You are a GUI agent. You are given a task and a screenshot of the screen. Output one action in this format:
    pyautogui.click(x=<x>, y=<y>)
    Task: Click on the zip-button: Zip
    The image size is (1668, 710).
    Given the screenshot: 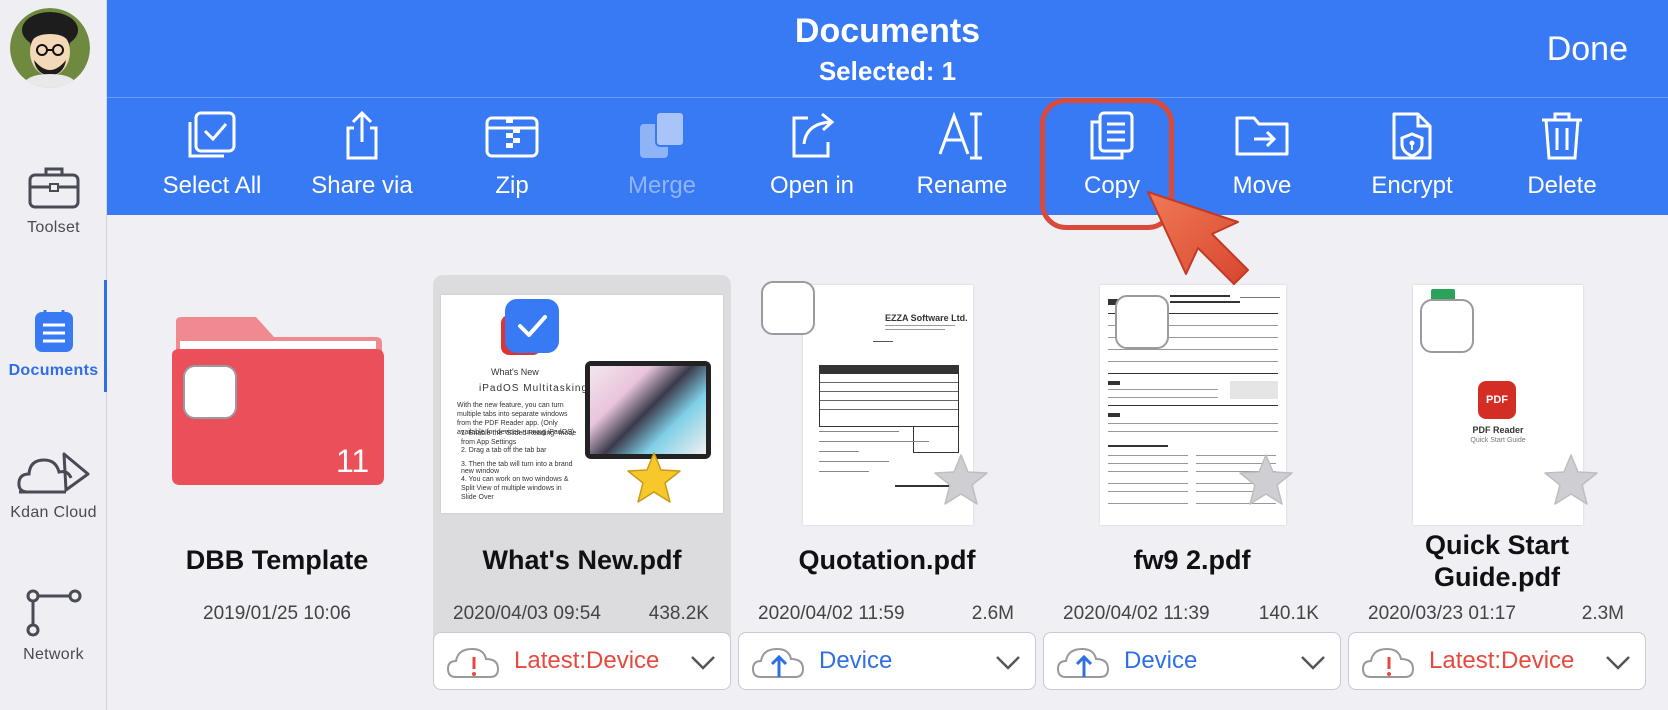 What is the action you would take?
    pyautogui.click(x=512, y=155)
    